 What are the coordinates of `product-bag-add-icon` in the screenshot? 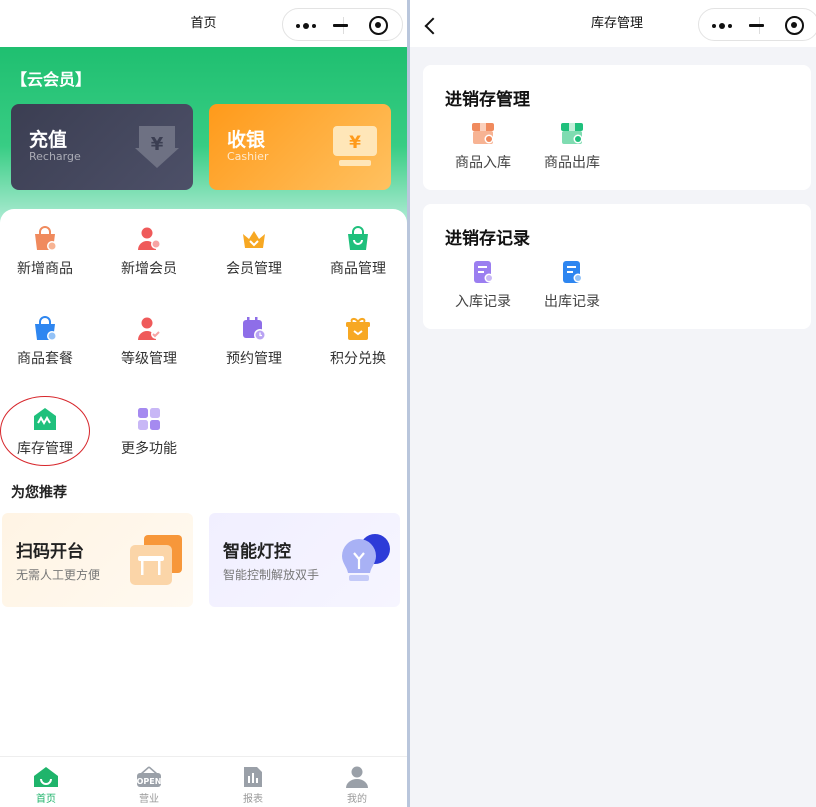 It's located at (46, 238).